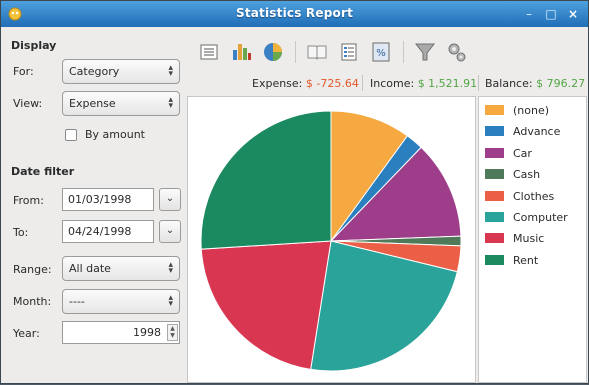  What do you see at coordinates (121, 332) in the screenshot?
I see `year-spin-input: 1998` at bounding box center [121, 332].